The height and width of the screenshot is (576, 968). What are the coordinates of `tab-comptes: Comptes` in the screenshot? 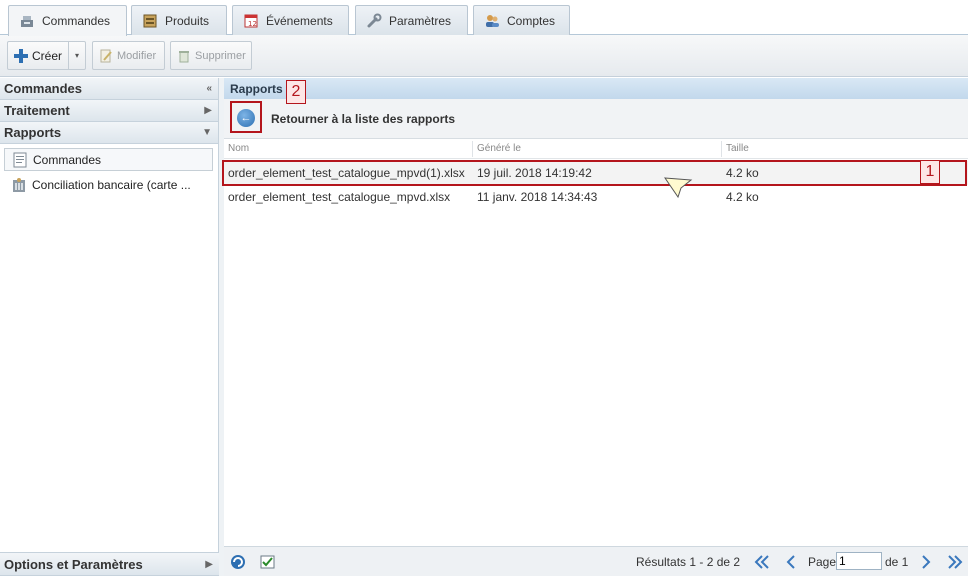 It's located at (521, 20).